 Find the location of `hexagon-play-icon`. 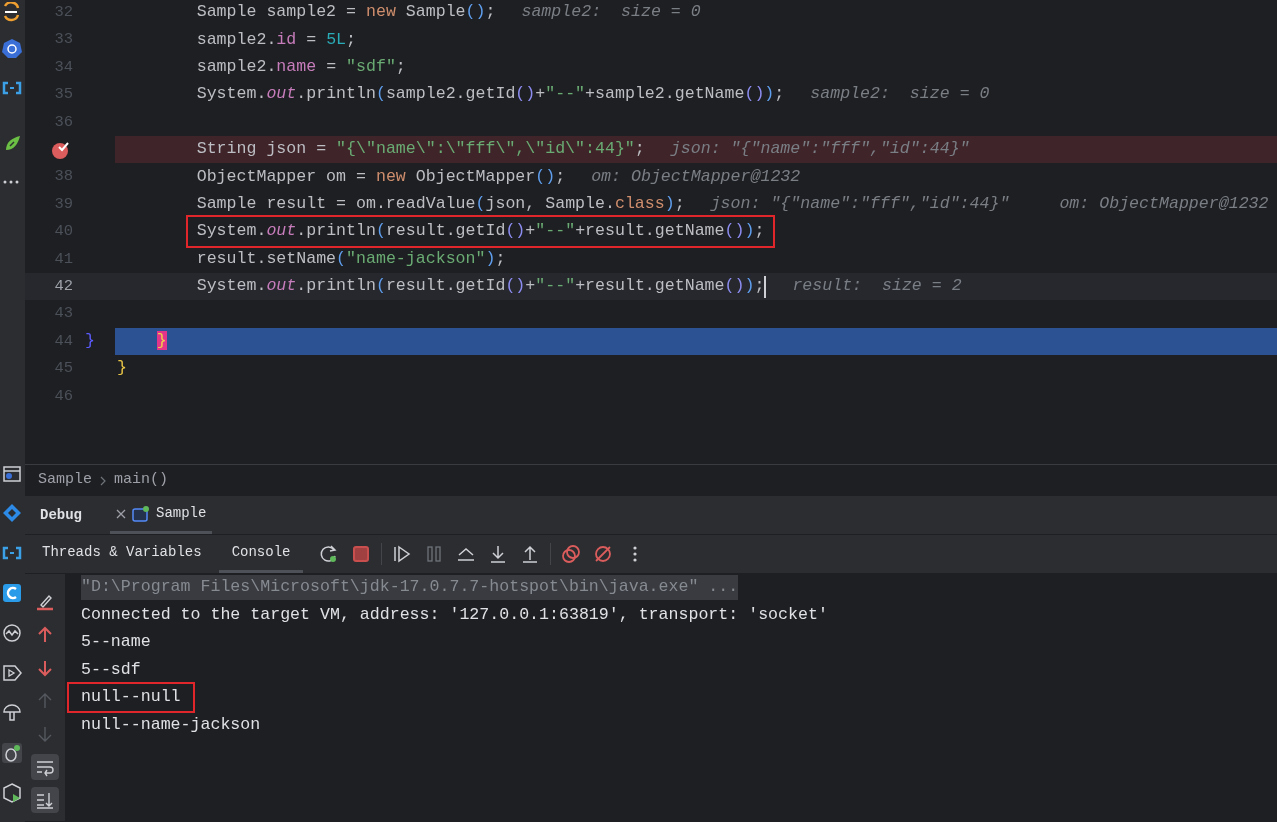

hexagon-play-icon is located at coordinates (12, 793).